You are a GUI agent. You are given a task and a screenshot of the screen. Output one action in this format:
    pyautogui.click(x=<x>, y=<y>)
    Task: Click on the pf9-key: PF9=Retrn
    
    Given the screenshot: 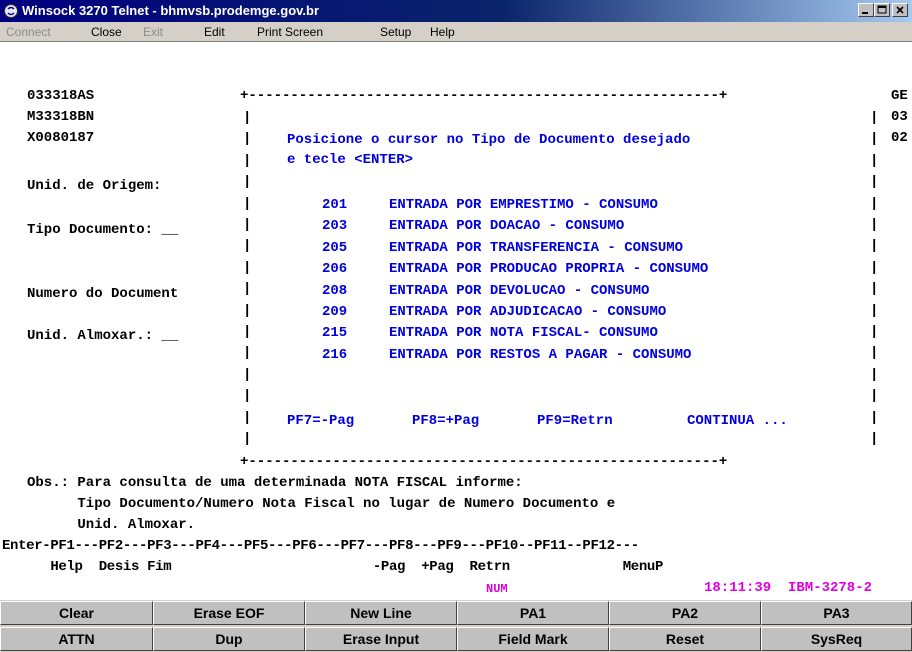 What is the action you would take?
    pyautogui.click(x=575, y=421)
    